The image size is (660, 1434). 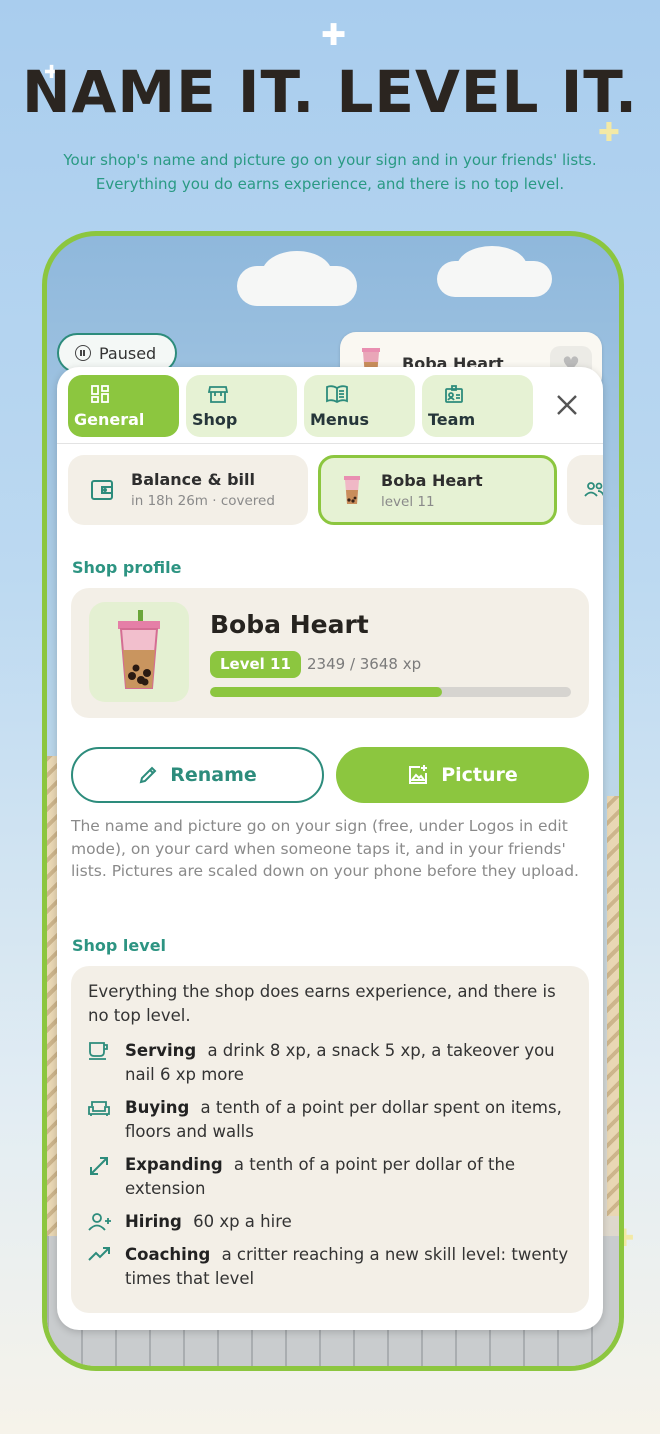 What do you see at coordinates (123, 406) in the screenshot?
I see `tab-general: General` at bounding box center [123, 406].